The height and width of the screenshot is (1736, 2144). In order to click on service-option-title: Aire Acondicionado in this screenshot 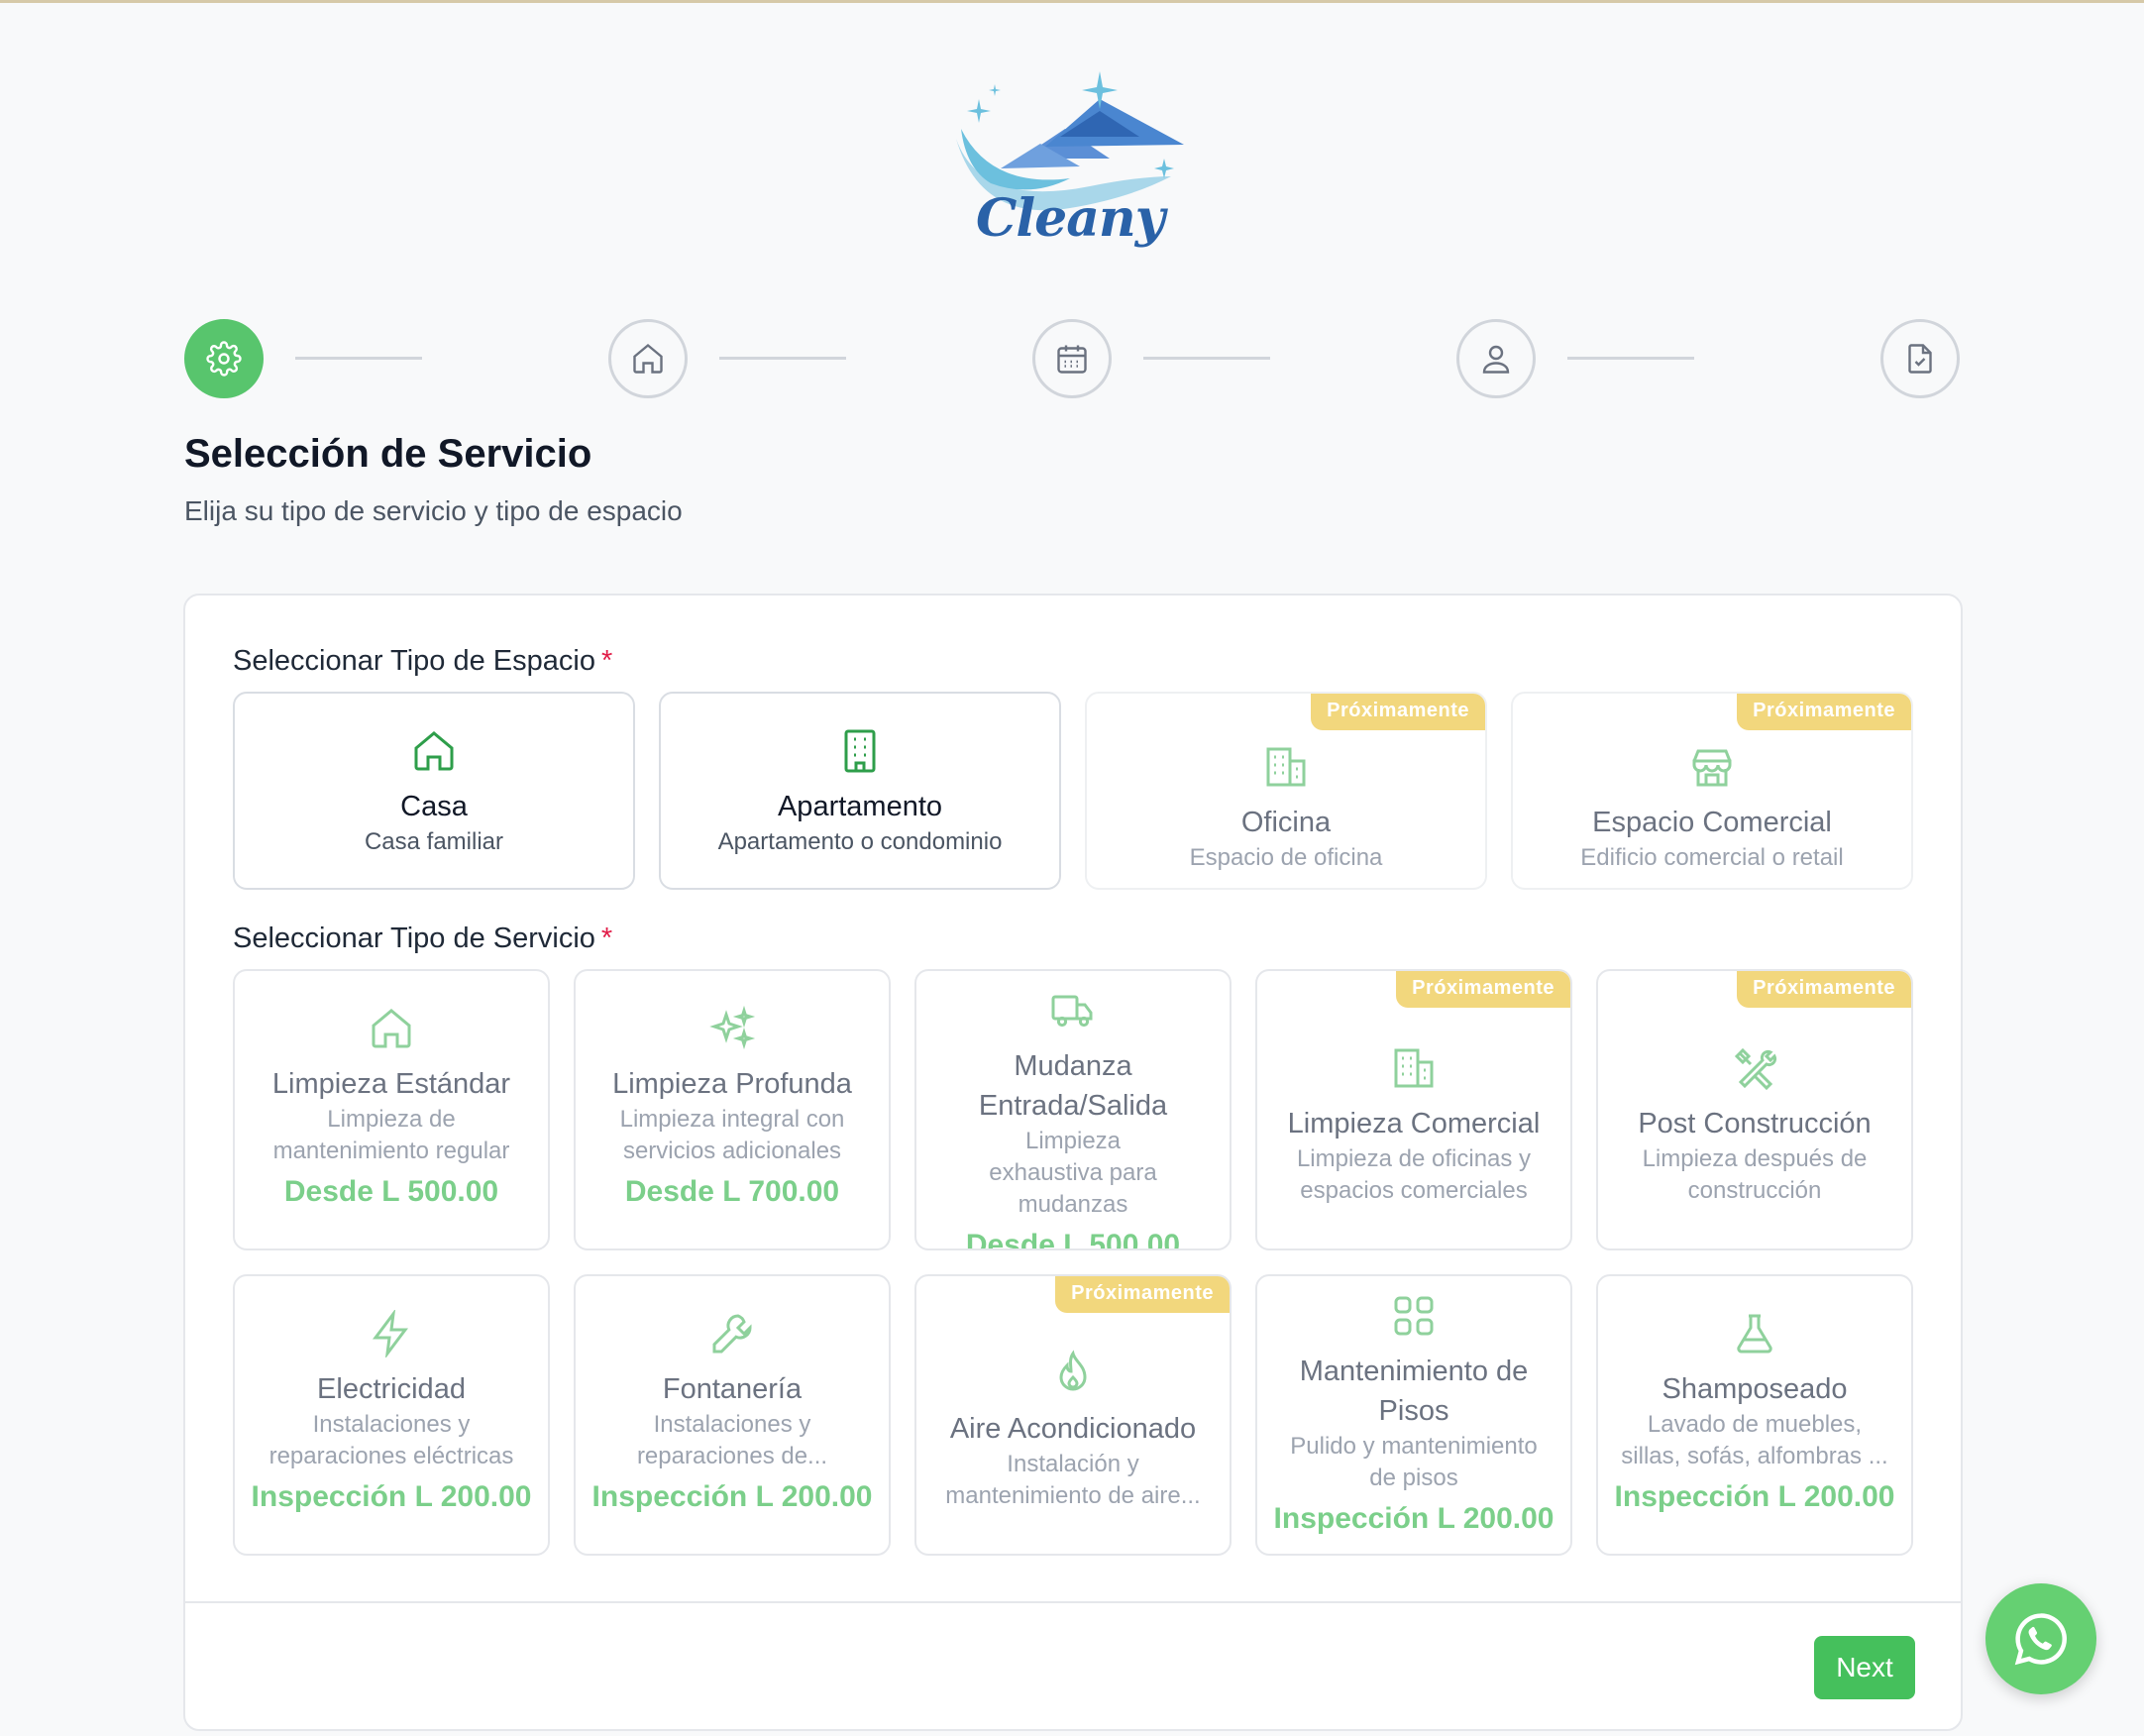, I will do `click(1073, 1429)`.